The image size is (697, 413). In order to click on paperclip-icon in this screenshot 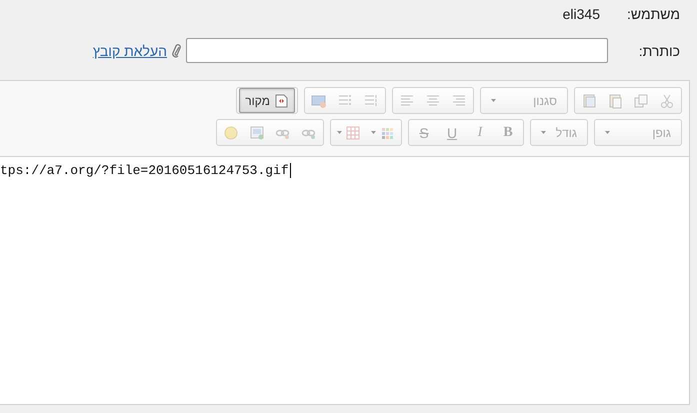, I will do `click(176, 50)`.